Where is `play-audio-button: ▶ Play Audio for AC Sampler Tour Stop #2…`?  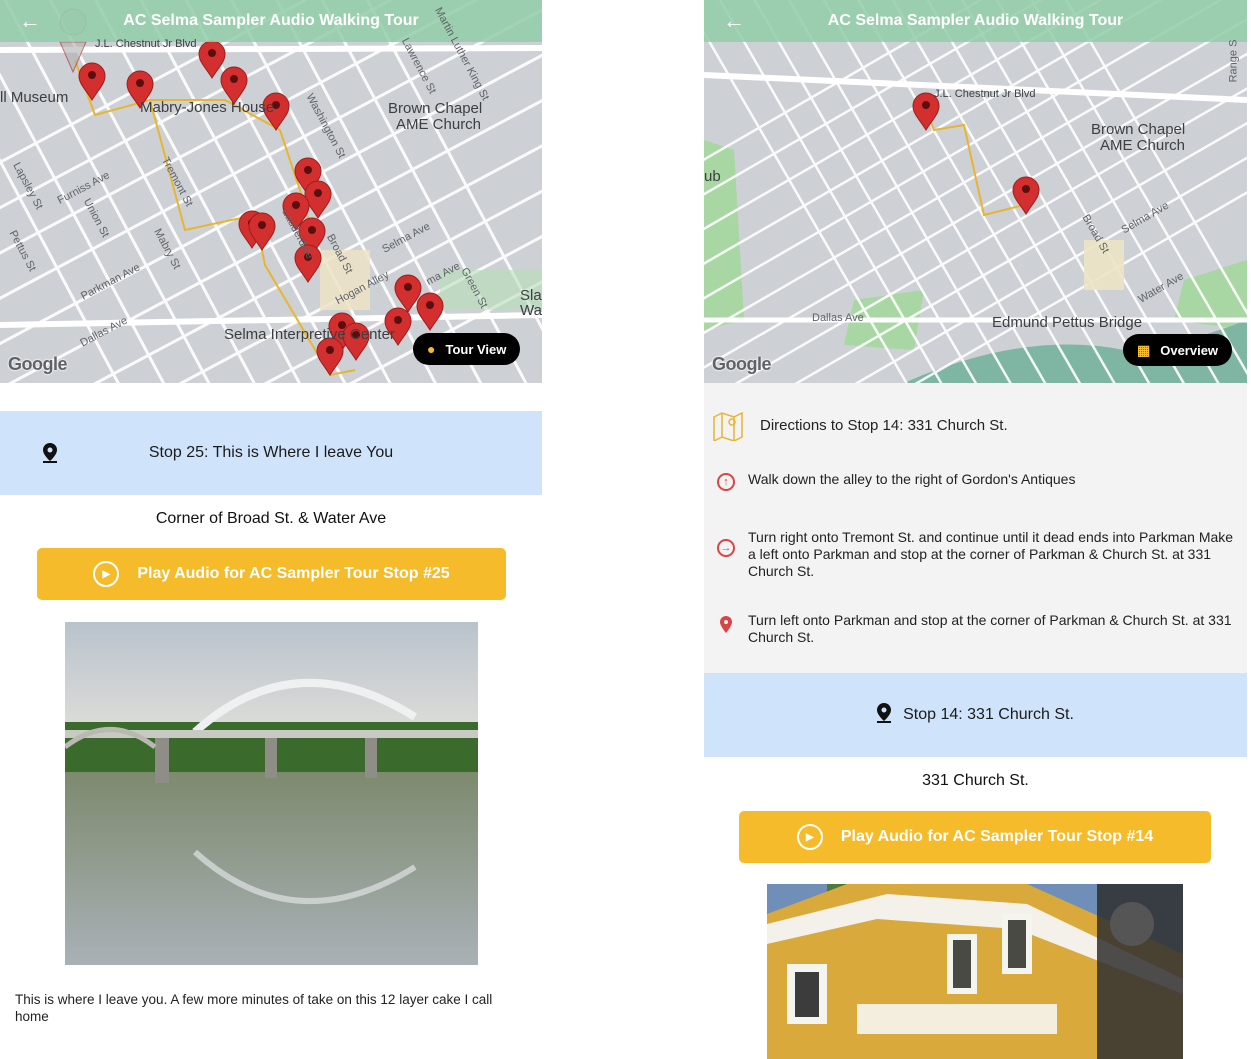
play-audio-button: ▶ Play Audio for AC Sampler Tour Stop #2… is located at coordinates (271, 574).